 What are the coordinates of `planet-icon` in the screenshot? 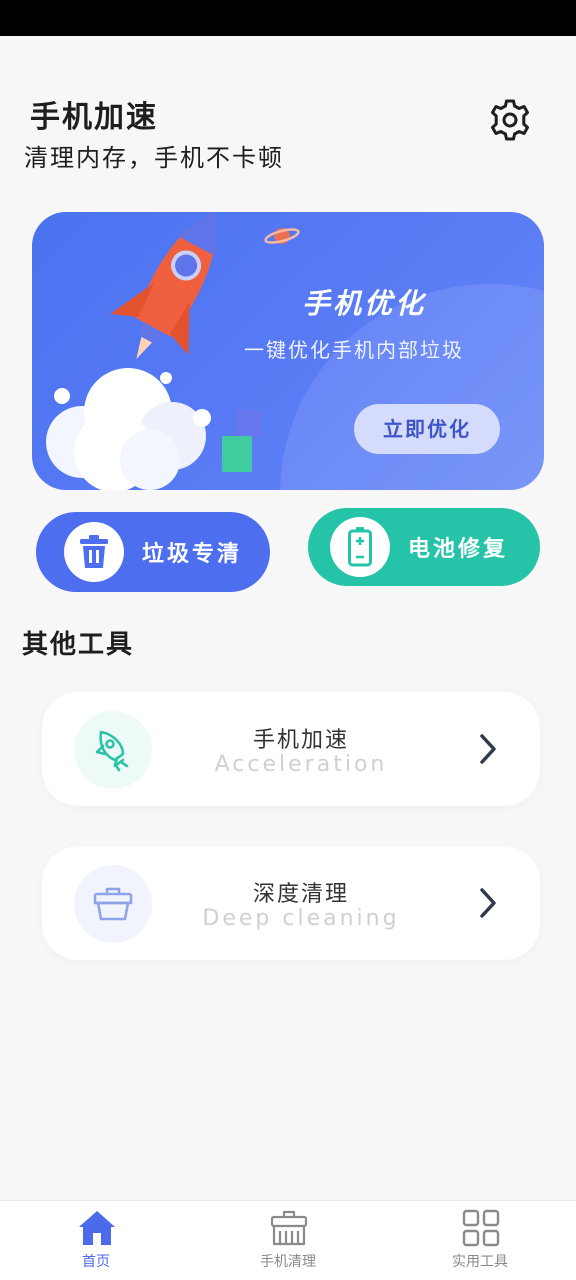 It's located at (282, 236).